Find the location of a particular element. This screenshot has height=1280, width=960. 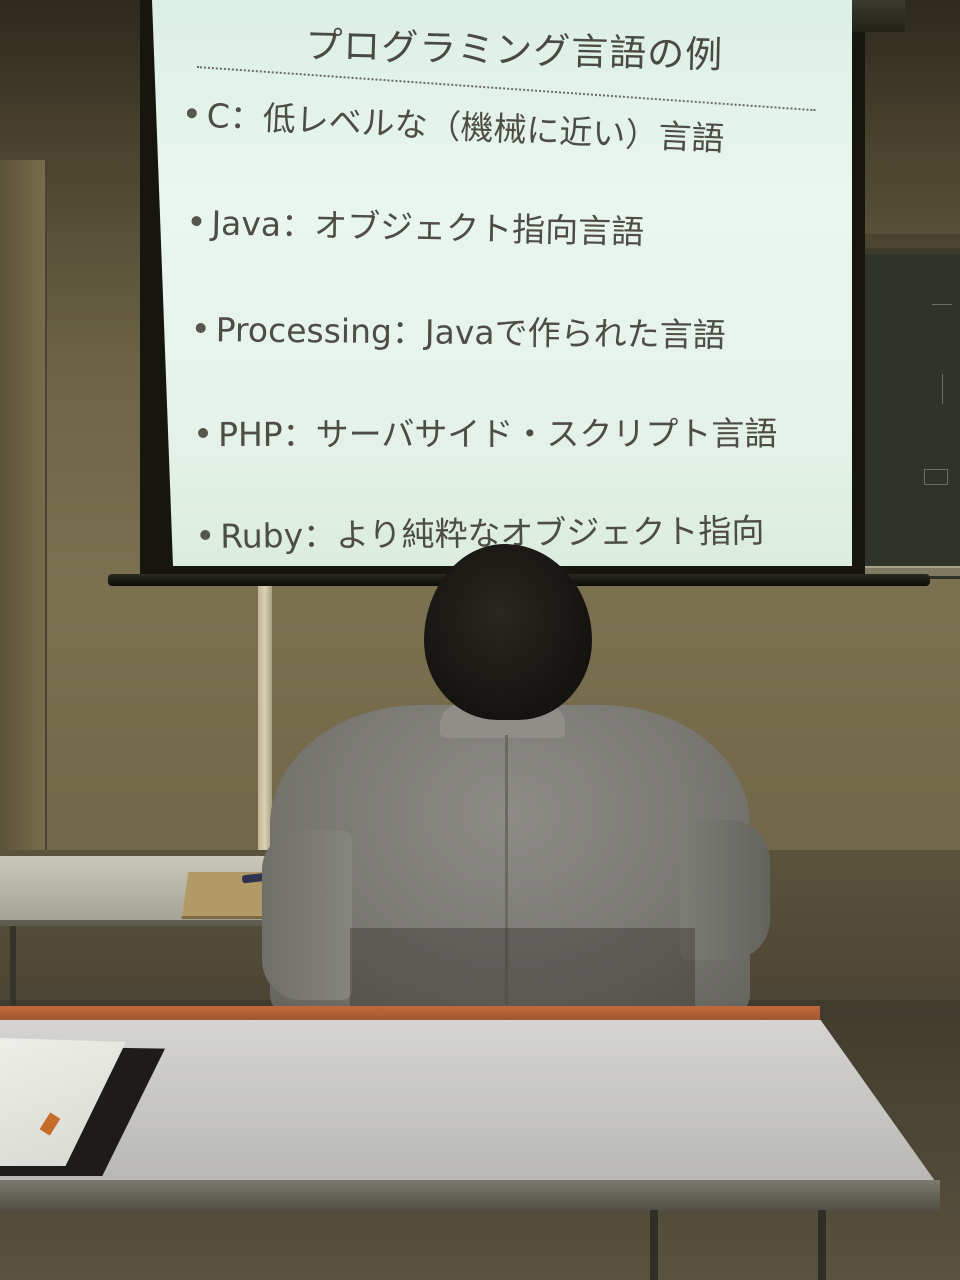

slide-bullet: Processing：Javaで作られた言語 is located at coordinates (460, 330).